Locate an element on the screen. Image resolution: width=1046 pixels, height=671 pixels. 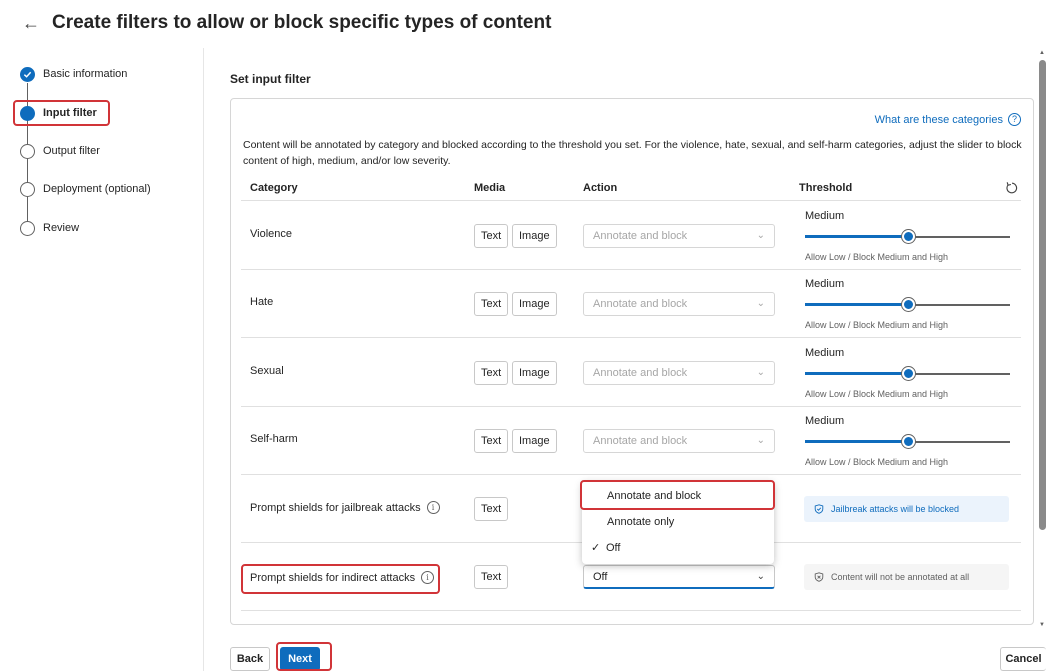
category-label: Violence is located at coordinates (271, 234).